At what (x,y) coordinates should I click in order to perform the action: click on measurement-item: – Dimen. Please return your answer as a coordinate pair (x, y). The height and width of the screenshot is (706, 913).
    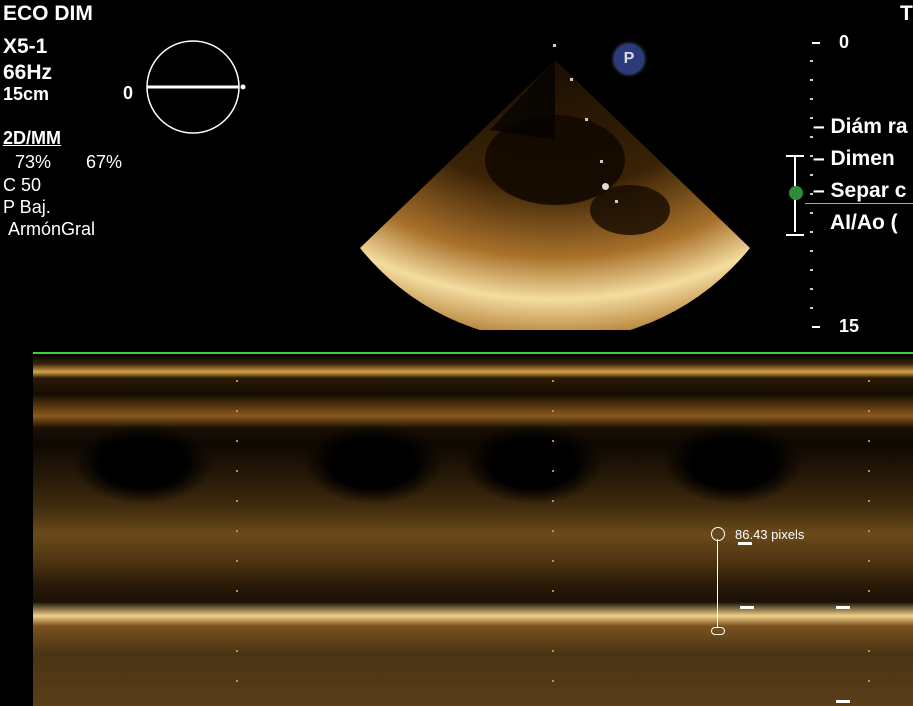
    Looking at the image, I should click on (854, 158).